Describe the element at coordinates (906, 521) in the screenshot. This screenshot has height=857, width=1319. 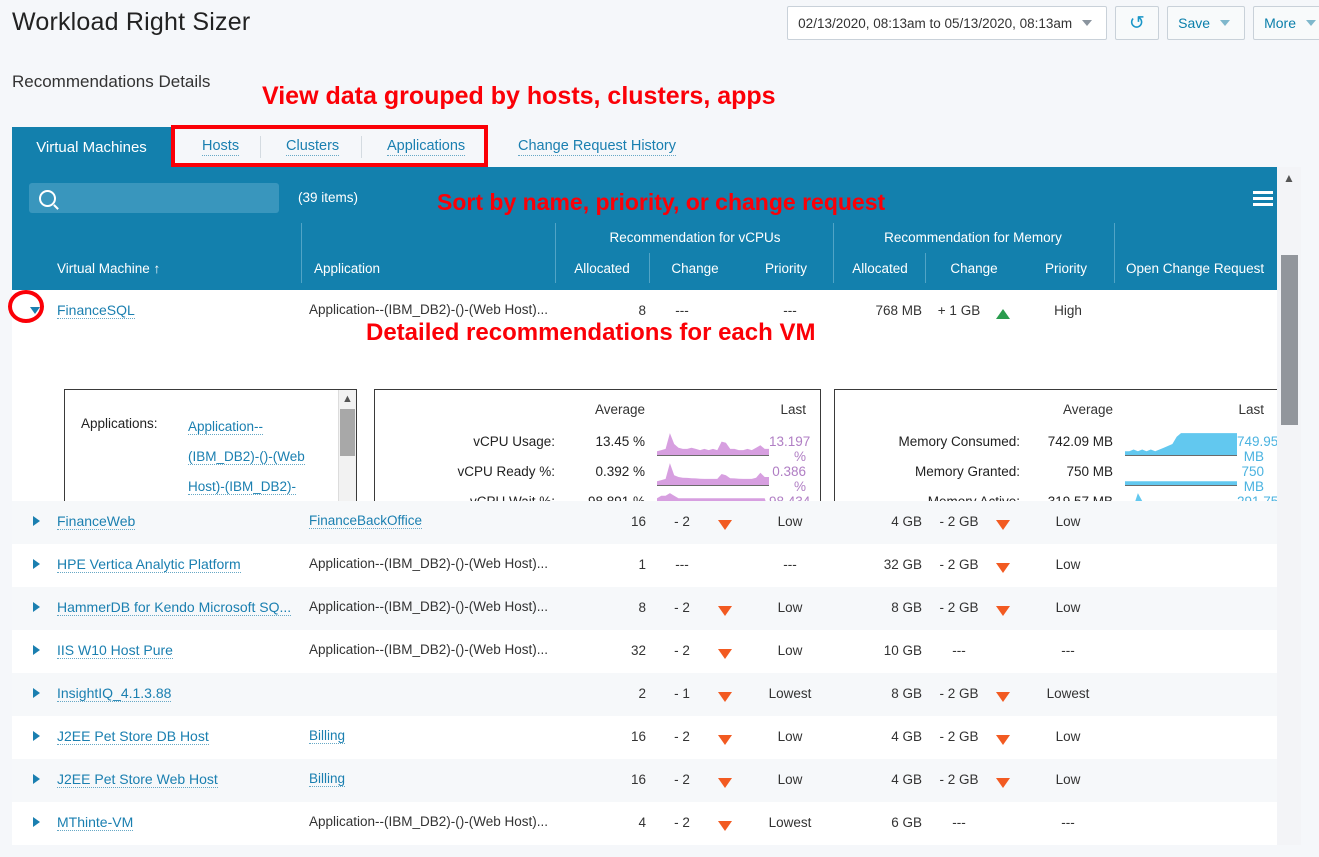
I see `cell-mem-allocated: 4 GB` at that location.